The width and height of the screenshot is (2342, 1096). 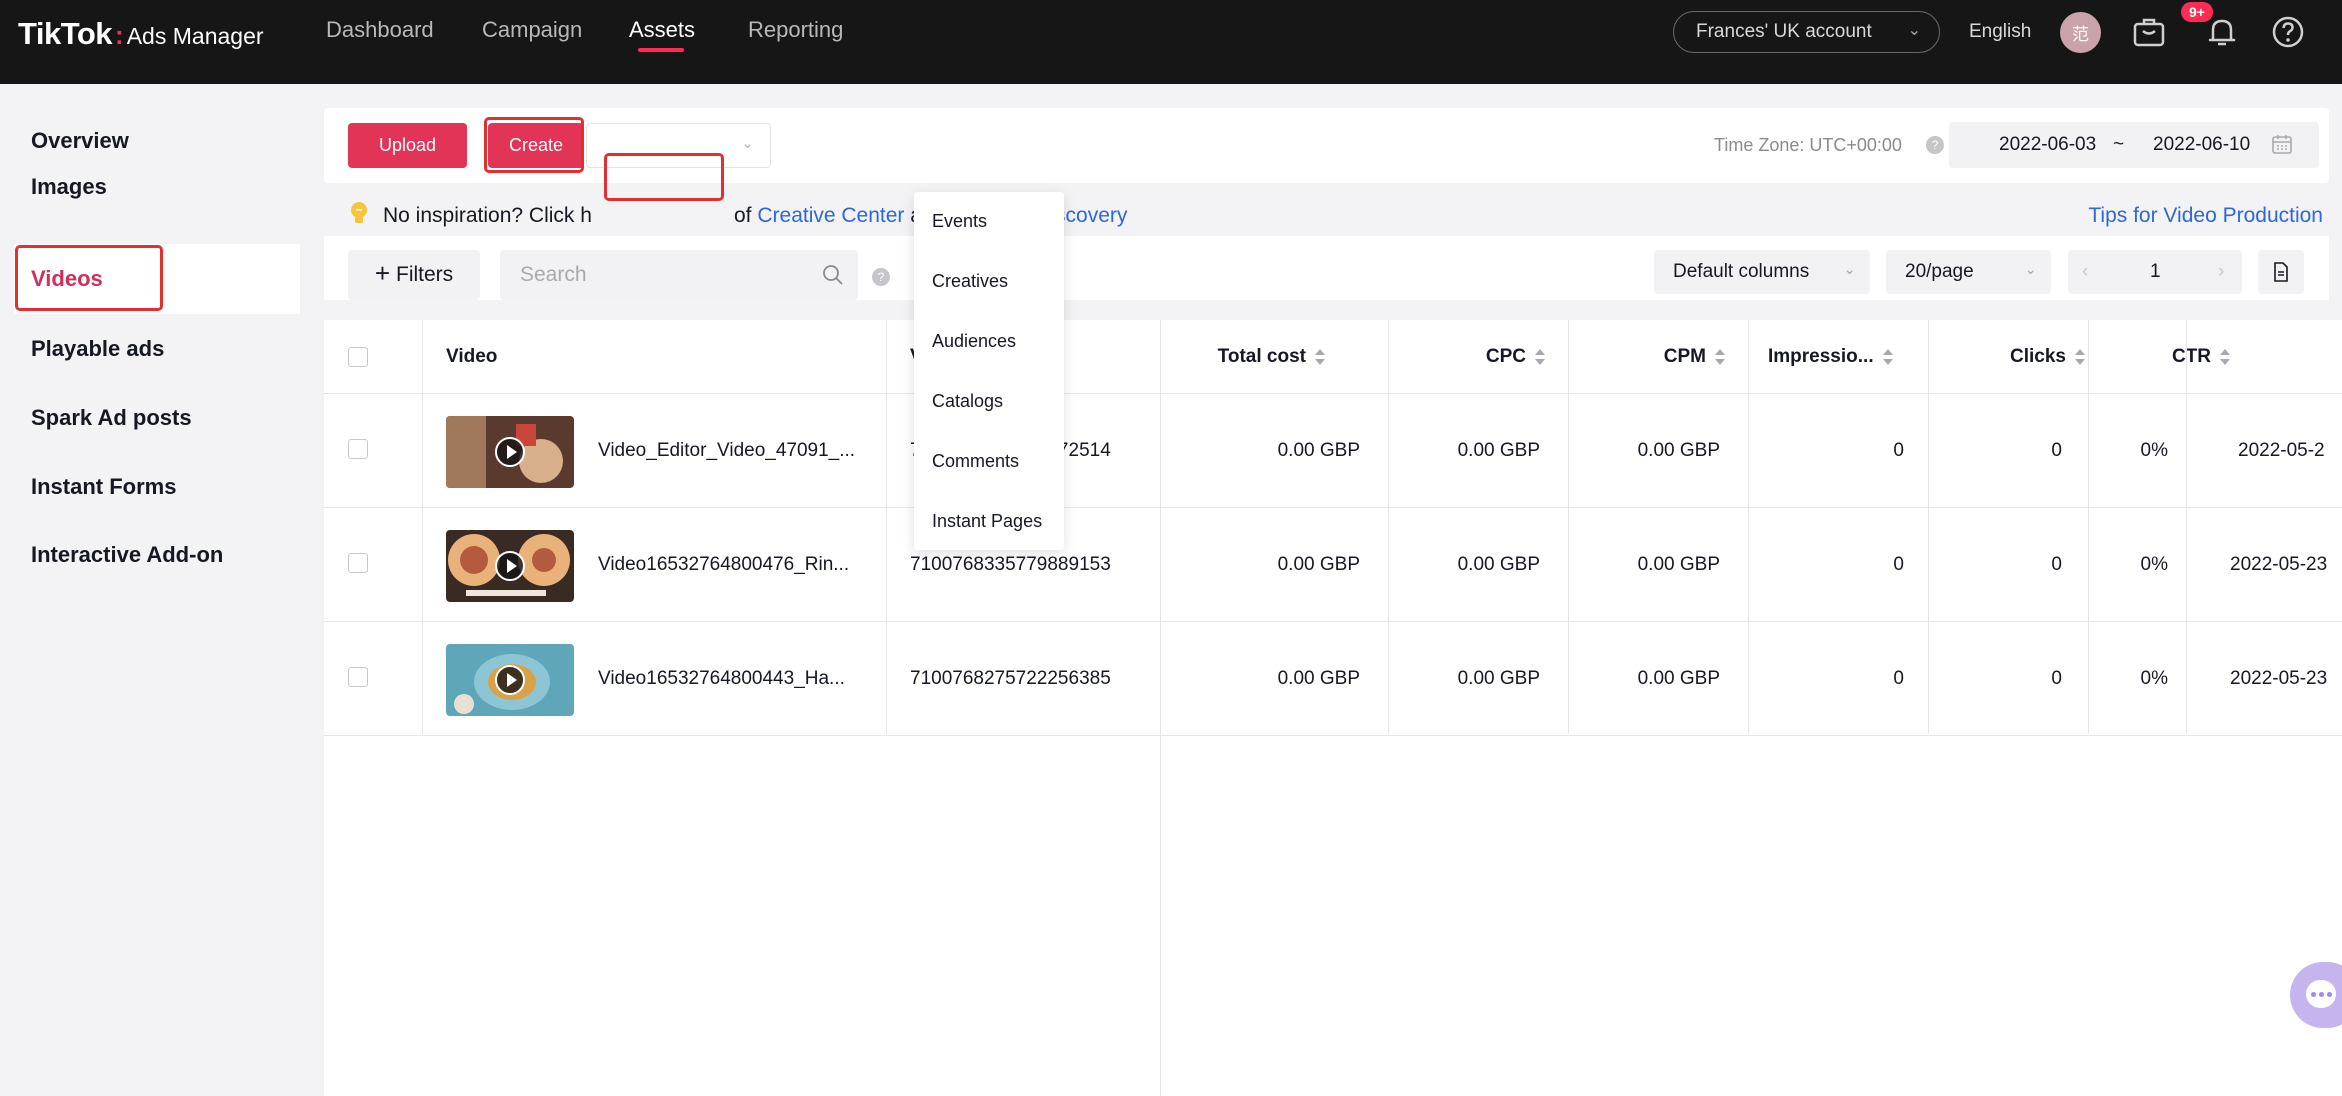 I want to click on tip-of: of, so click(x=743, y=215).